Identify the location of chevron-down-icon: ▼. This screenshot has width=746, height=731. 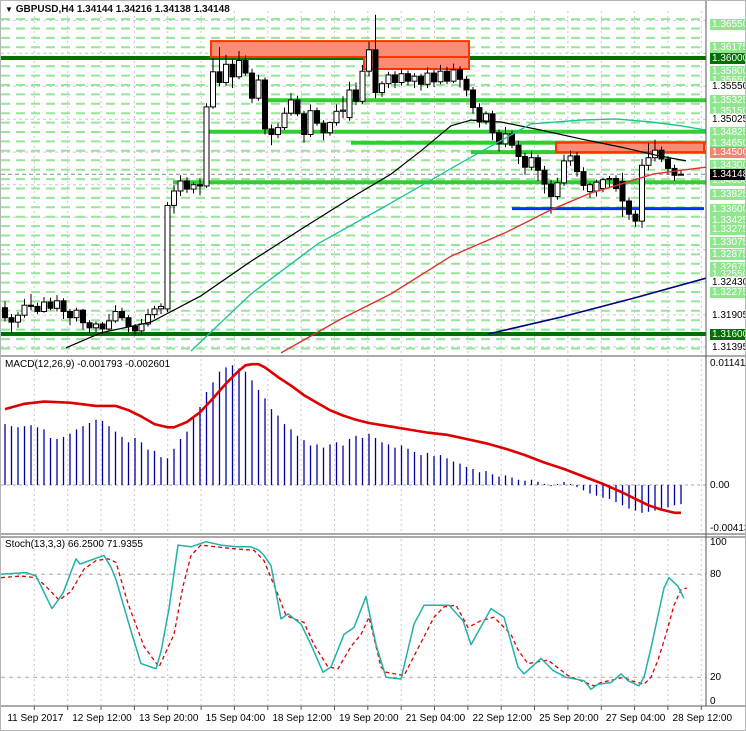
(9, 9).